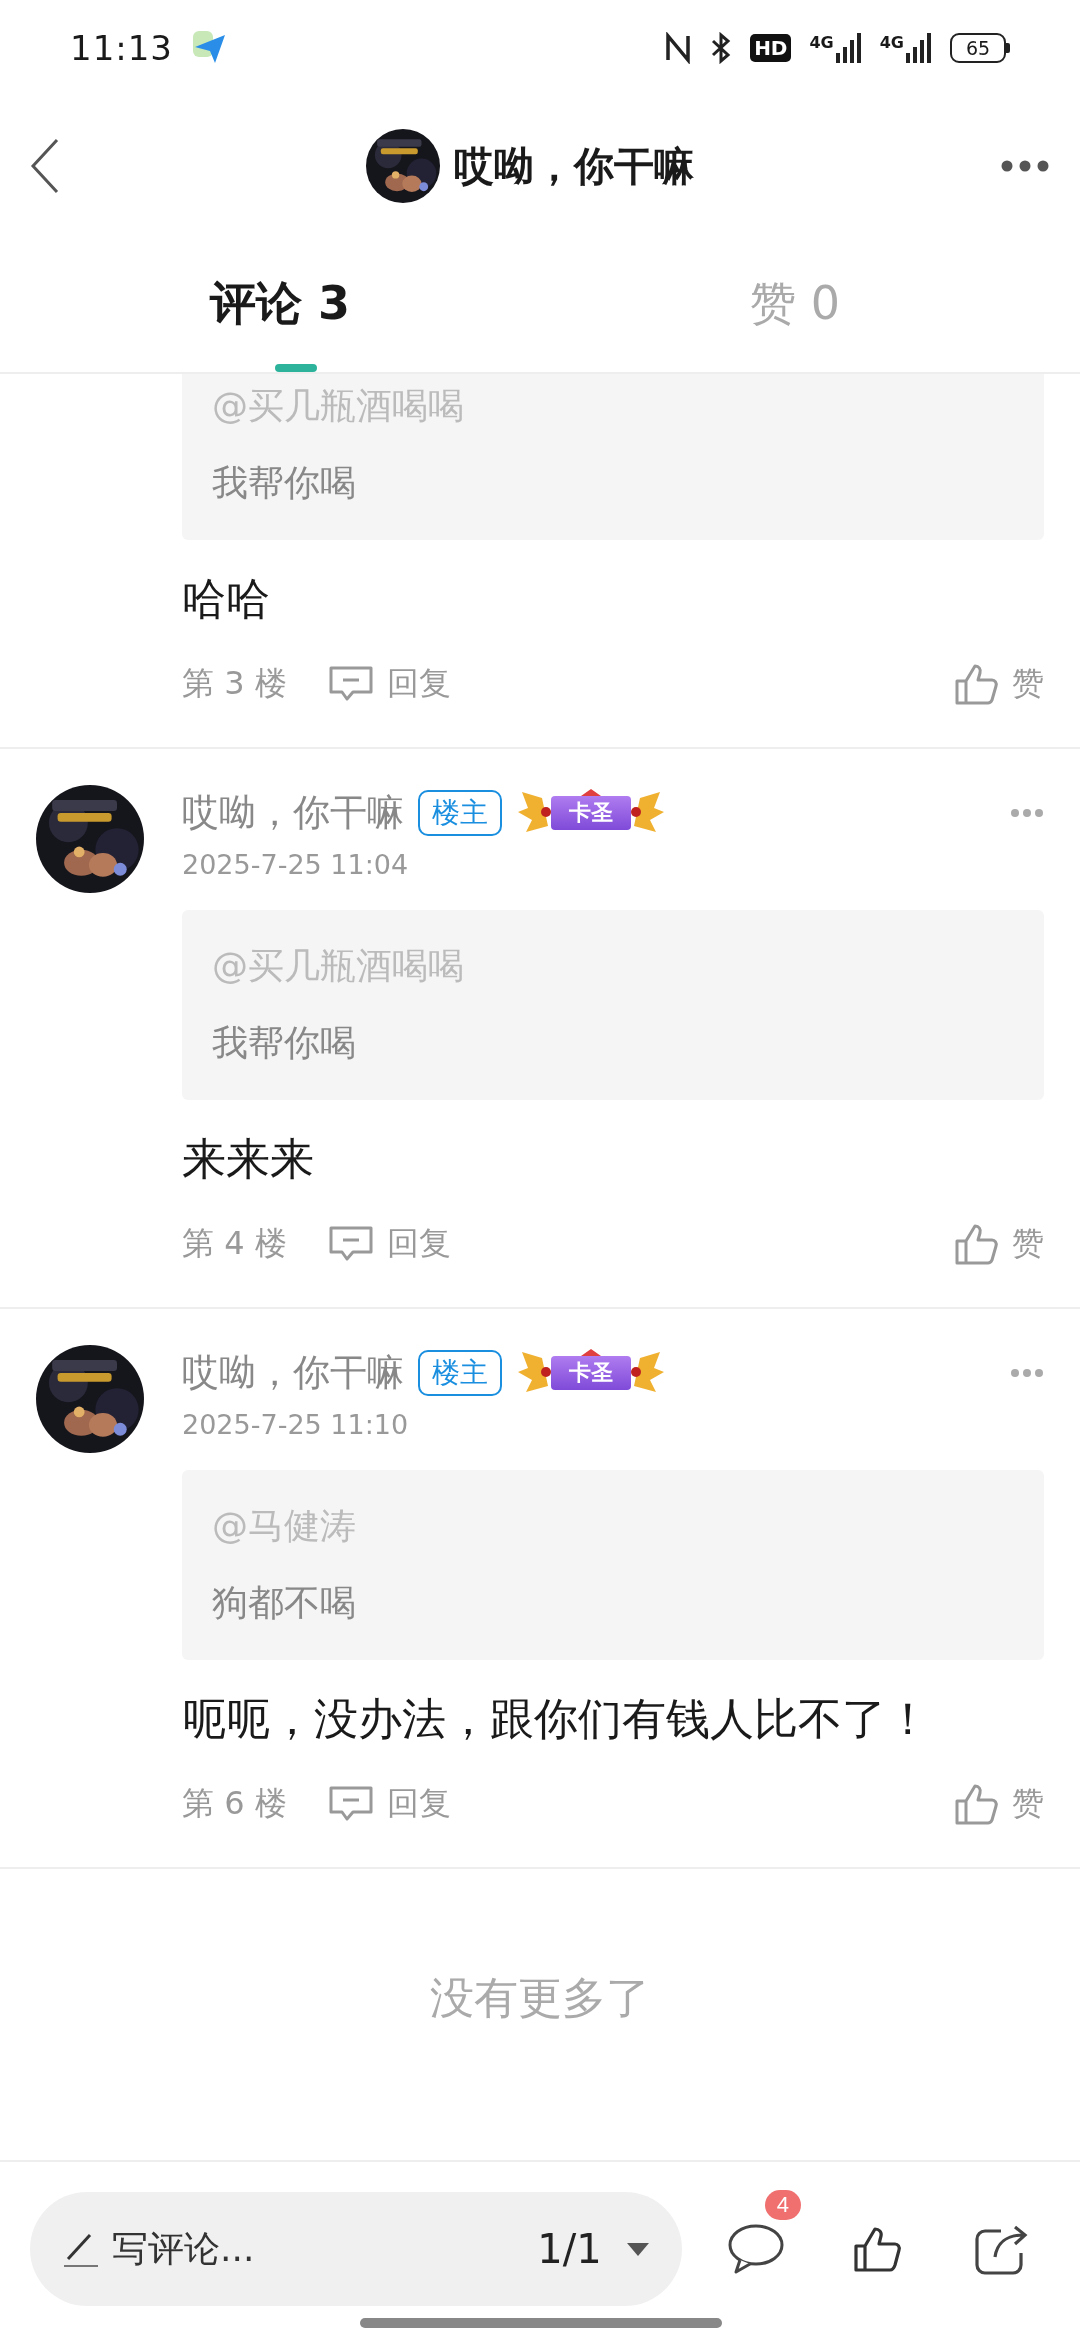  What do you see at coordinates (721, 48) in the screenshot?
I see `bluetooth-icon` at bounding box center [721, 48].